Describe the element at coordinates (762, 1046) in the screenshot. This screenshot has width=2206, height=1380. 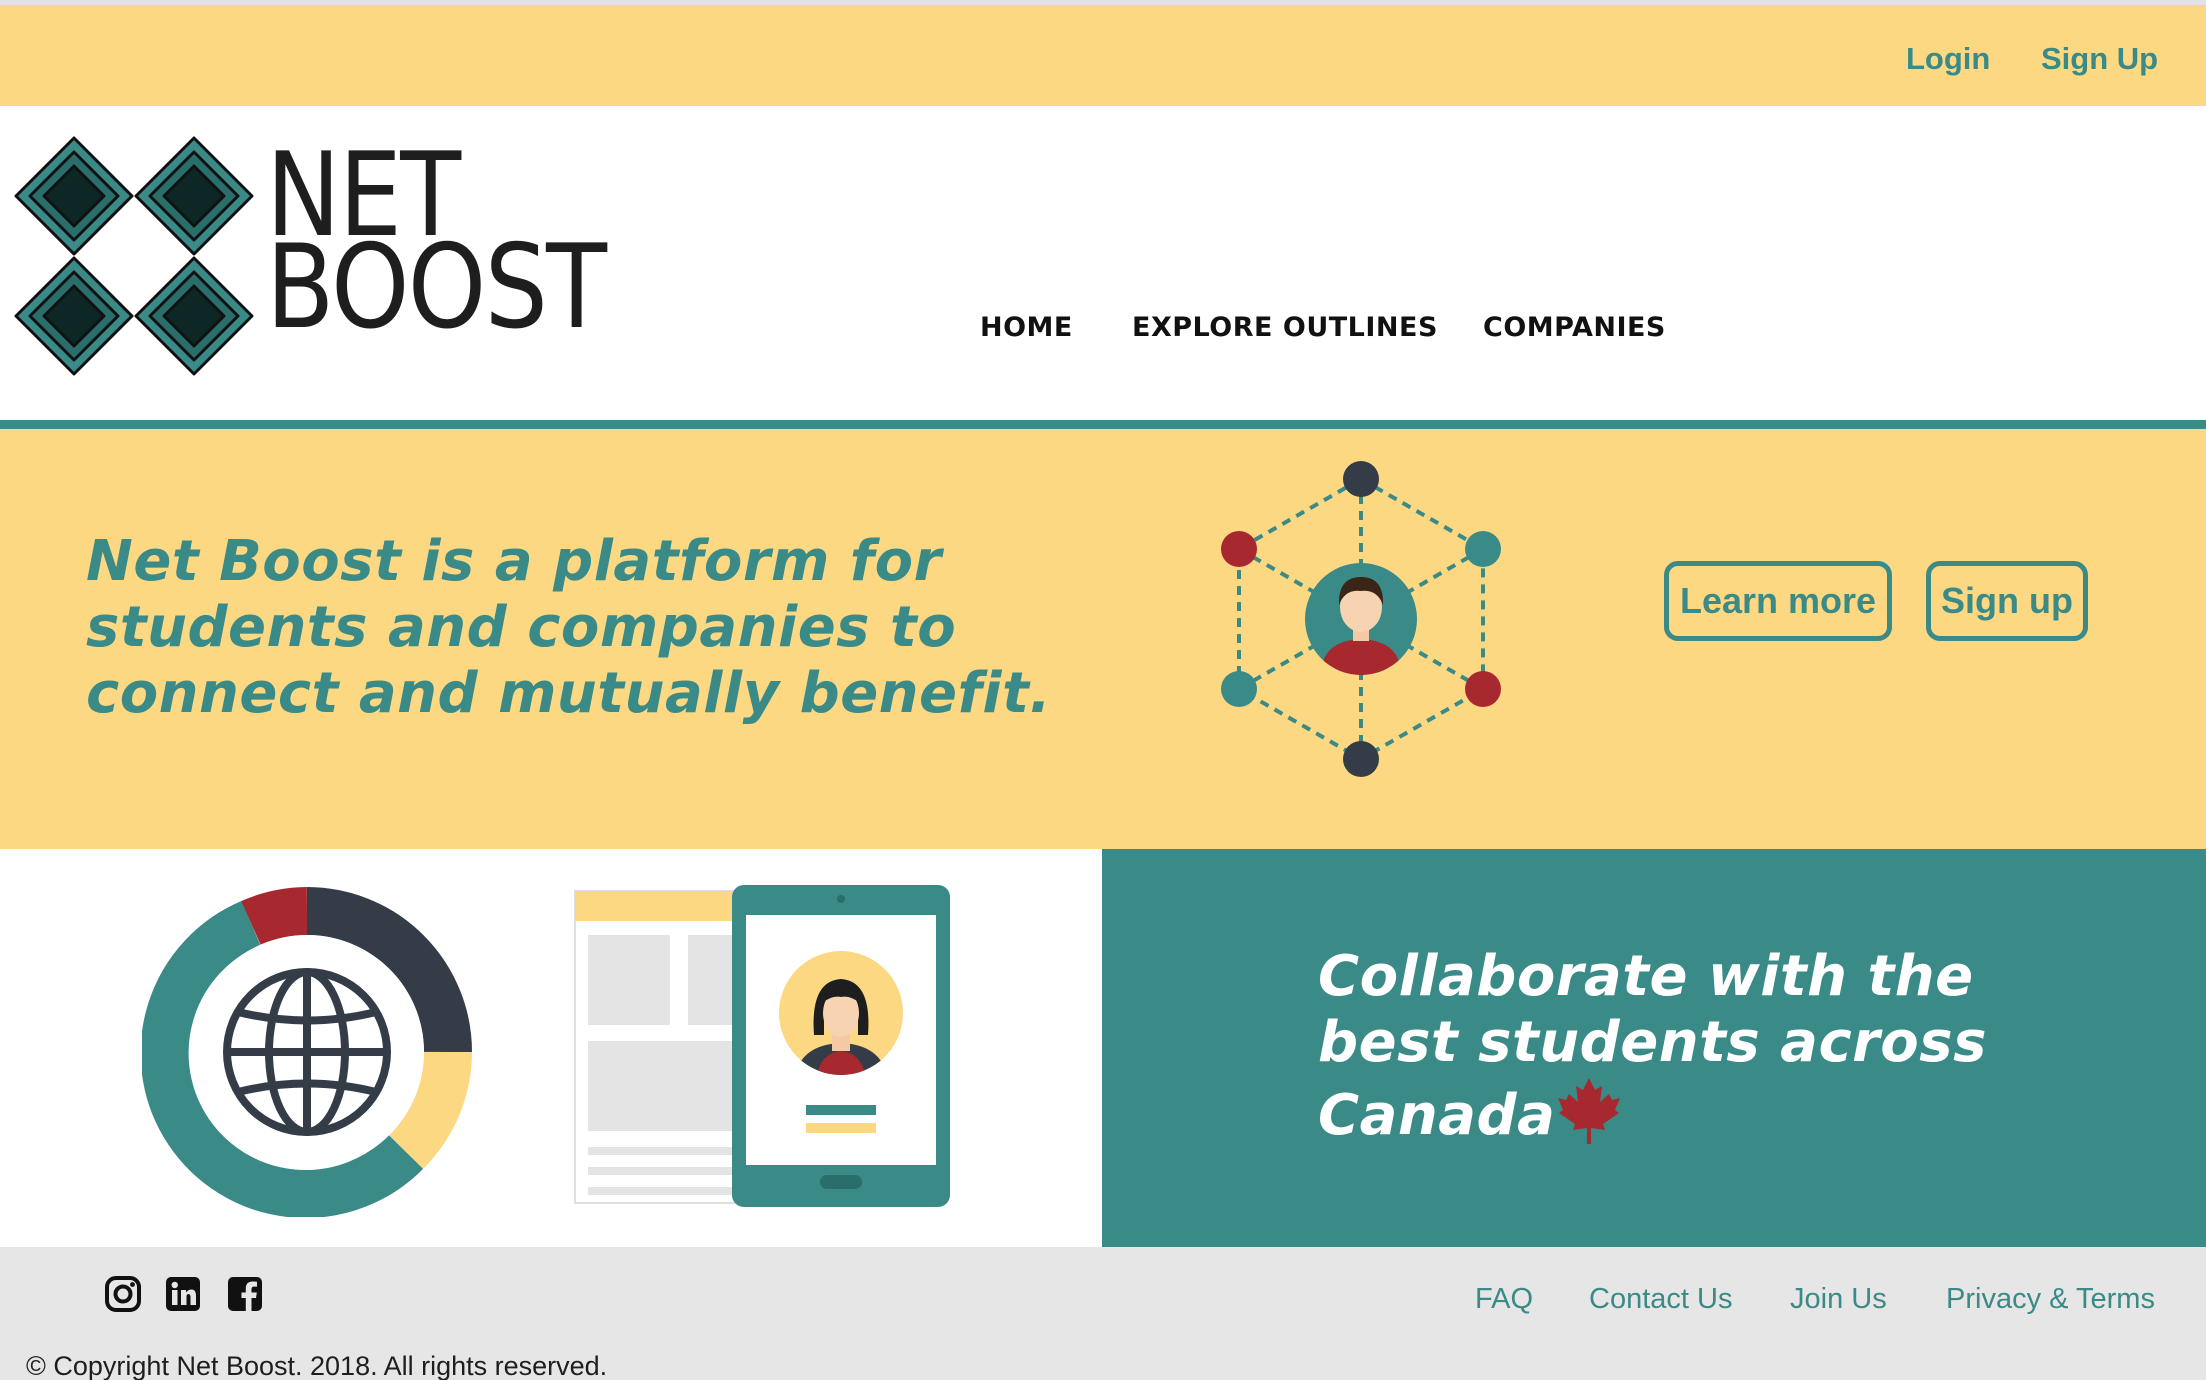
I see `tablet-profile-icon` at that location.